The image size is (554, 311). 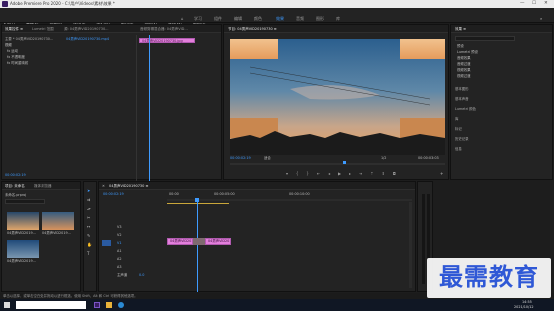 What do you see at coordinates (119, 267) in the screenshot?
I see `track-label-a3: A3` at bounding box center [119, 267].